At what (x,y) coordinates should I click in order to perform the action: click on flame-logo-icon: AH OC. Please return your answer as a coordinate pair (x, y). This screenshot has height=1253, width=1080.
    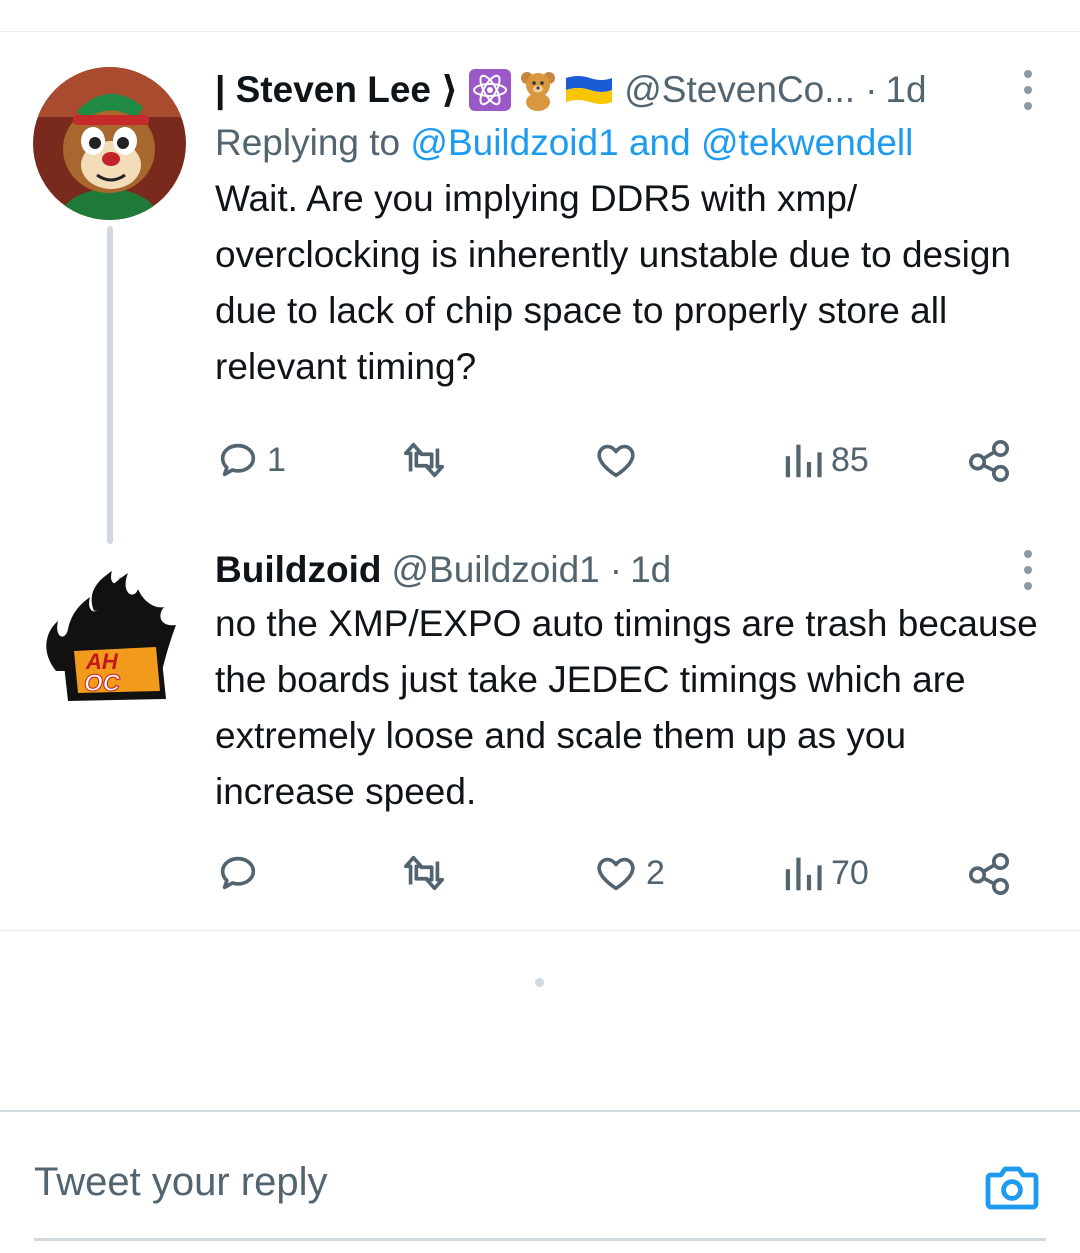
    Looking at the image, I should click on (111, 636).